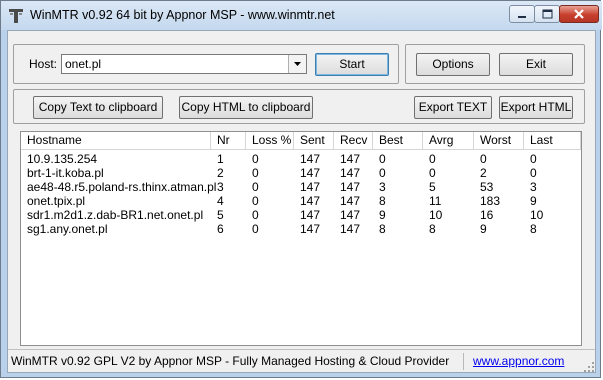 Image resolution: width=603 pixels, height=380 pixels. I want to click on col-loss: Loss %, so click(270, 140).